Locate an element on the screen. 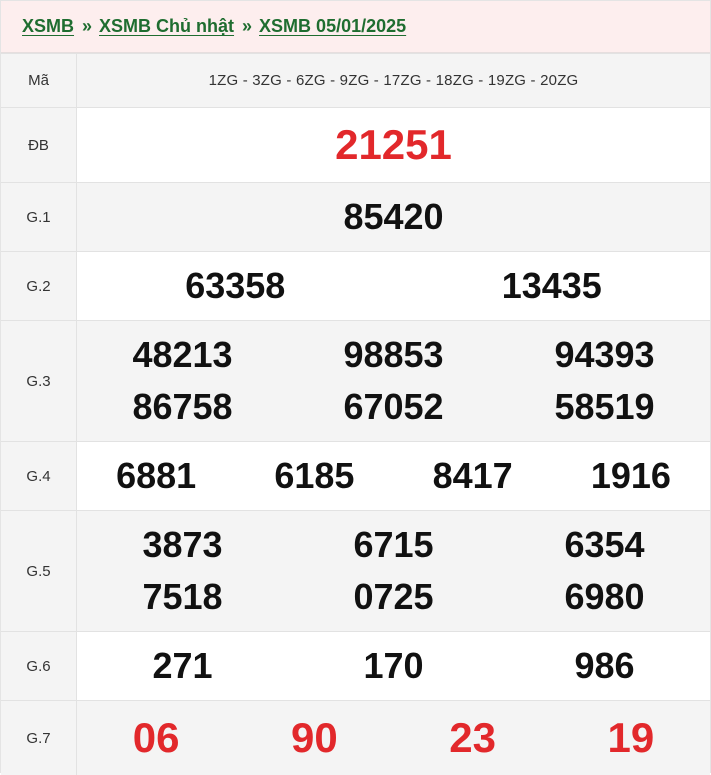  prize-3-number: 94393 is located at coordinates (604, 355).